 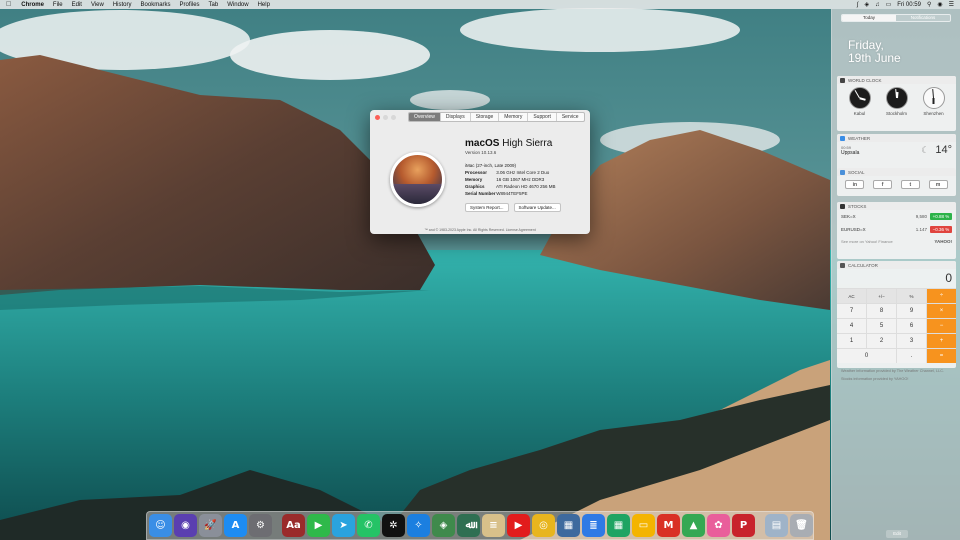 What do you see at coordinates (869, 18) in the screenshot?
I see `tab-today: Today` at bounding box center [869, 18].